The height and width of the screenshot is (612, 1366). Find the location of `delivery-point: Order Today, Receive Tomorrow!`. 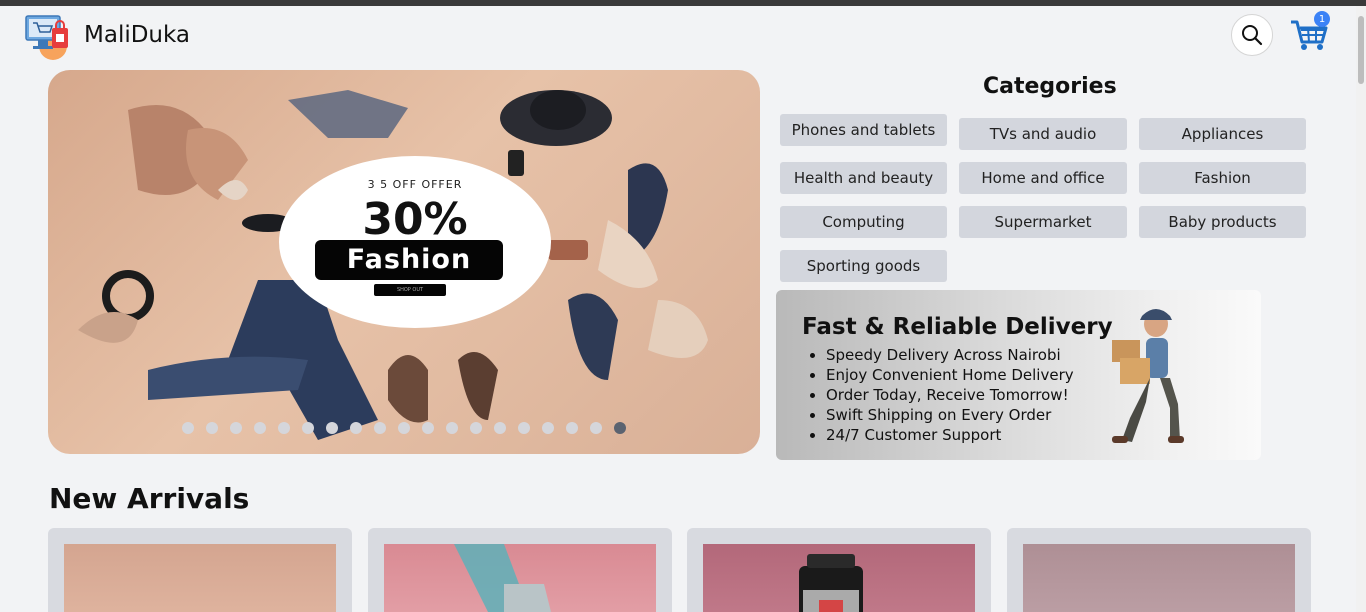

delivery-point: Order Today, Receive Tomorrow! is located at coordinates (950, 395).